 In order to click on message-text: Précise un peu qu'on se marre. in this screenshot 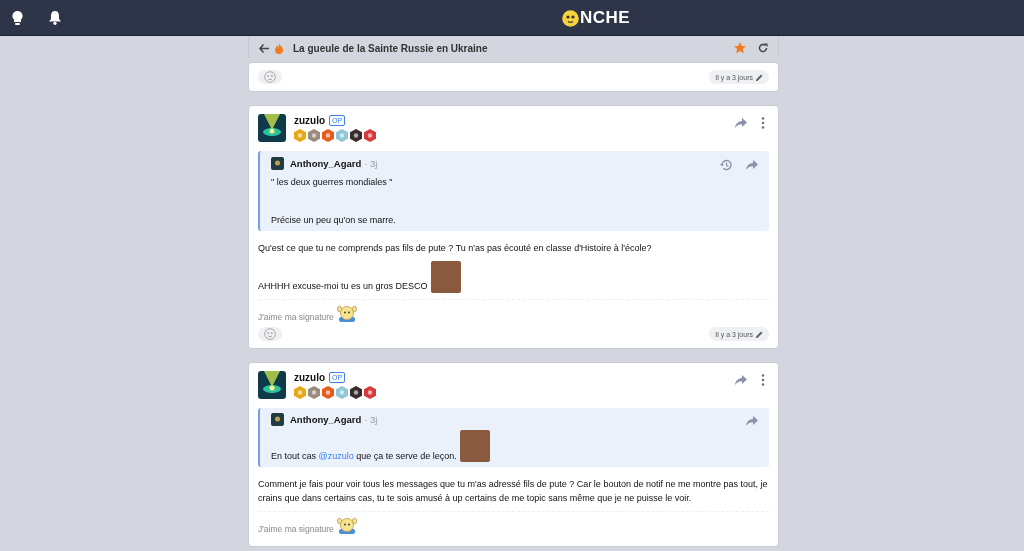, I will do `click(334, 220)`.